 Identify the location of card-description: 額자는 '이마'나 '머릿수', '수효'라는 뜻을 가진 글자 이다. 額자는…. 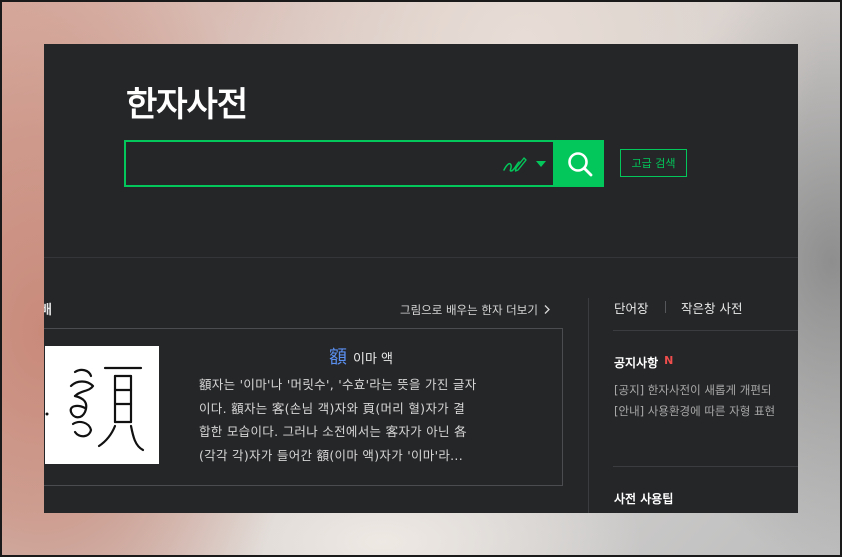
(369, 420).